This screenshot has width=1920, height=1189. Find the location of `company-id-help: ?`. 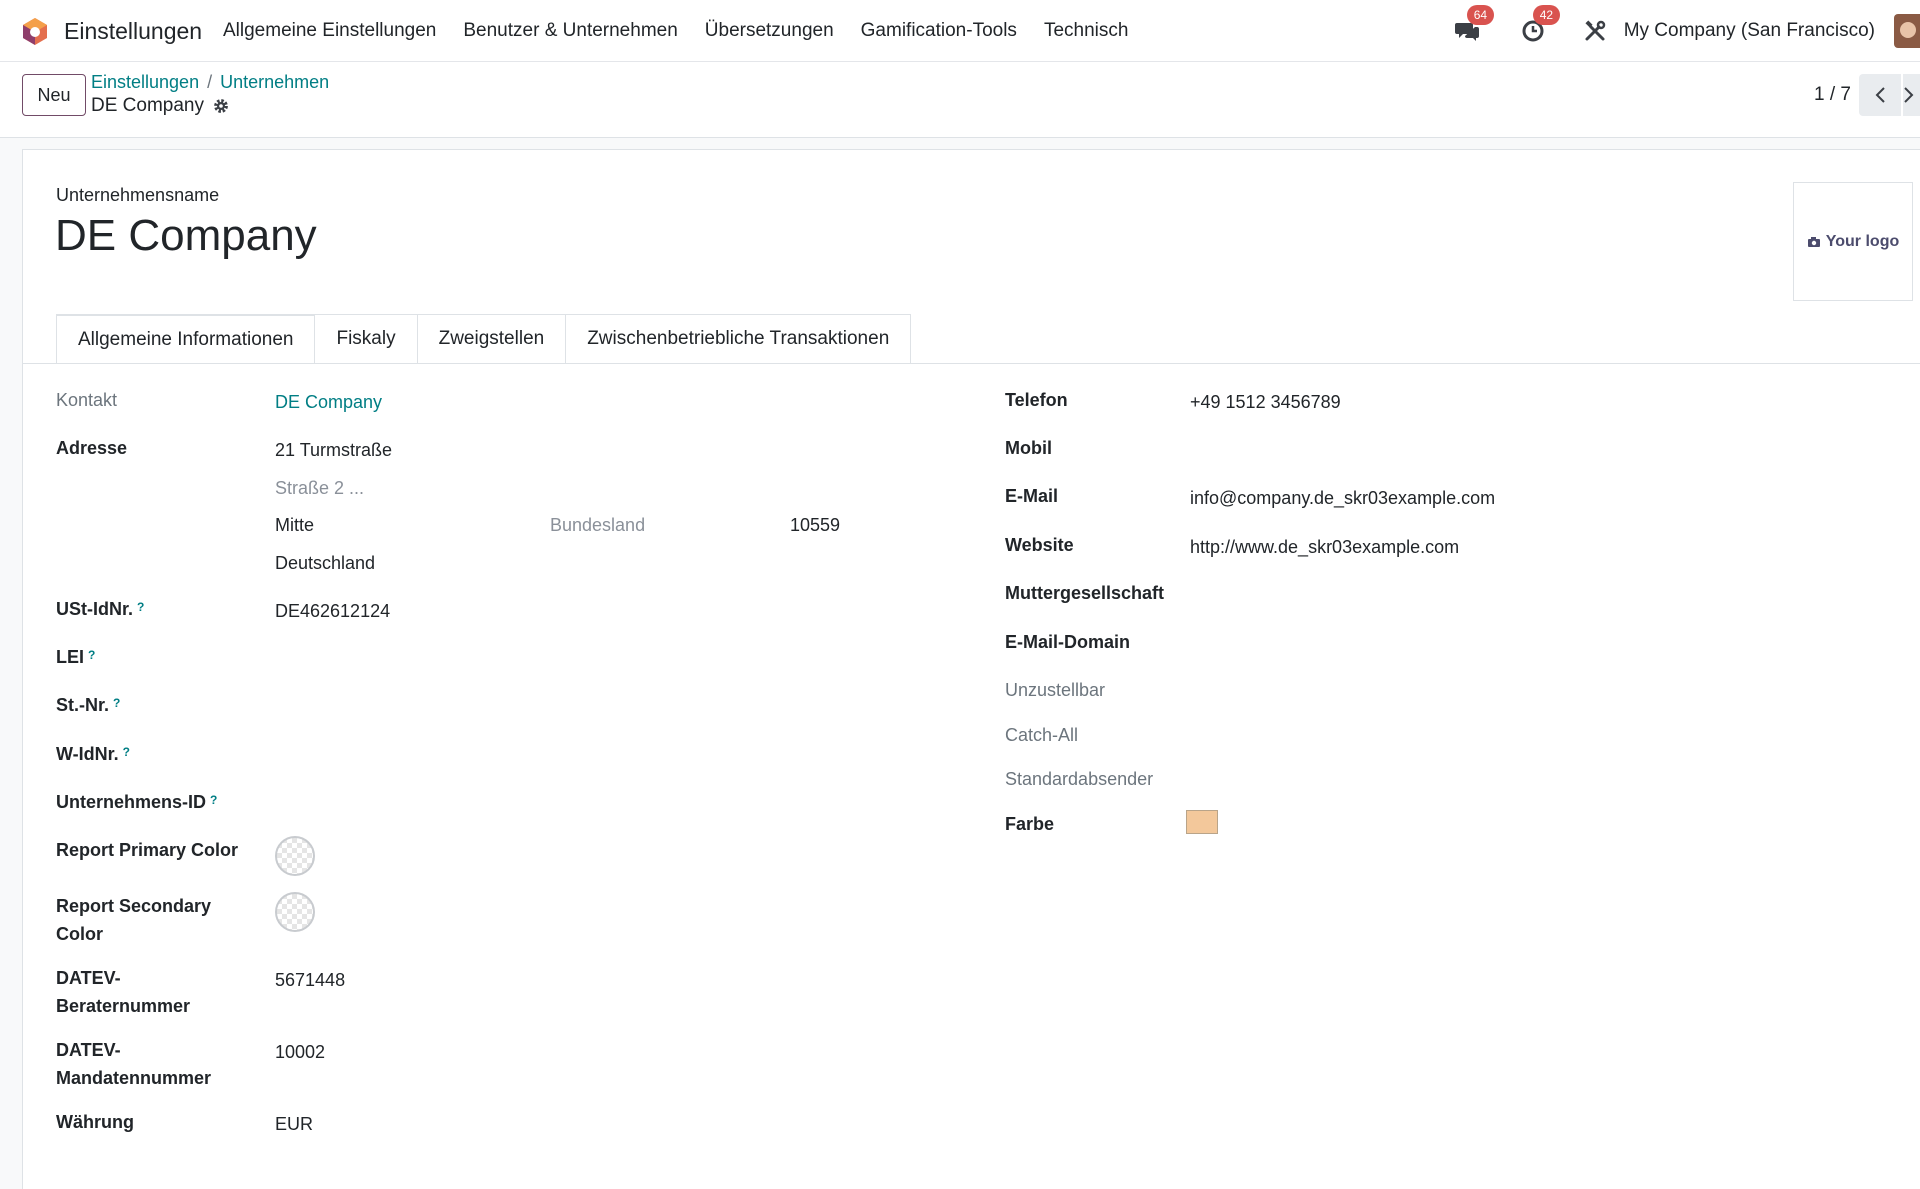

company-id-help: ? is located at coordinates (213, 800).